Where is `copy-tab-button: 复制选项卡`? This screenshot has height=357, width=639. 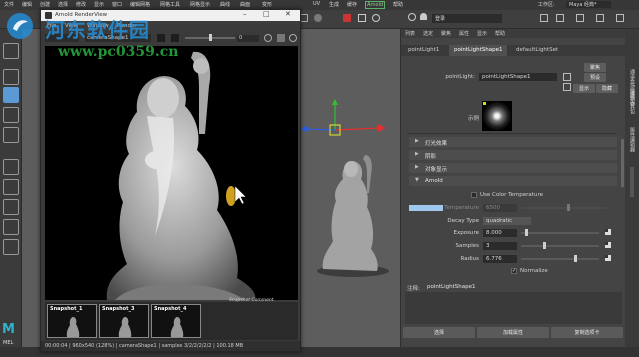
copy-tab-button: 复制选项卡 is located at coordinates (587, 332).